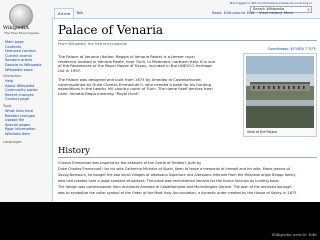 The image size is (320, 240). What do you see at coordinates (187, 40) in the screenshot?
I see `title-divider` at bounding box center [187, 40].